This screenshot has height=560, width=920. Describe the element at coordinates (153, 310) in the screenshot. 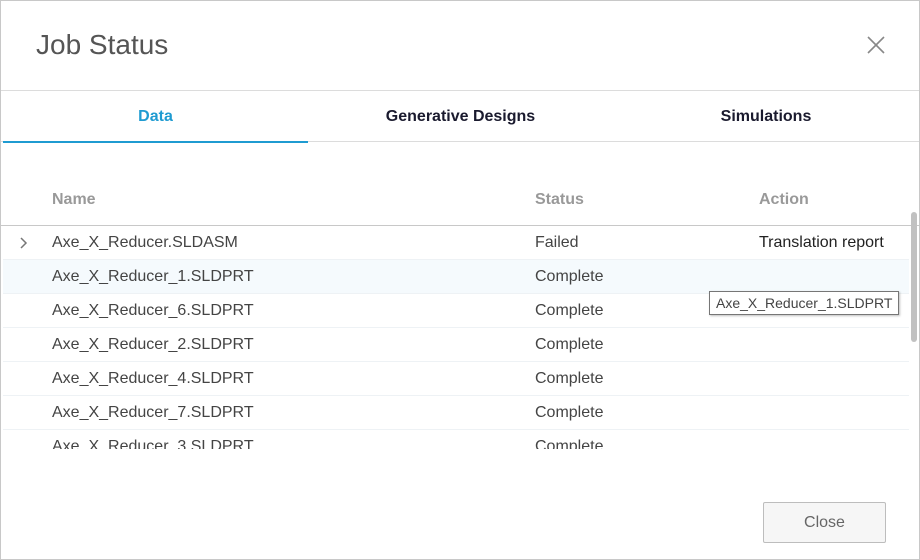

I see `file-name: Axe_X_Reducer_6.SLDPRT` at that location.